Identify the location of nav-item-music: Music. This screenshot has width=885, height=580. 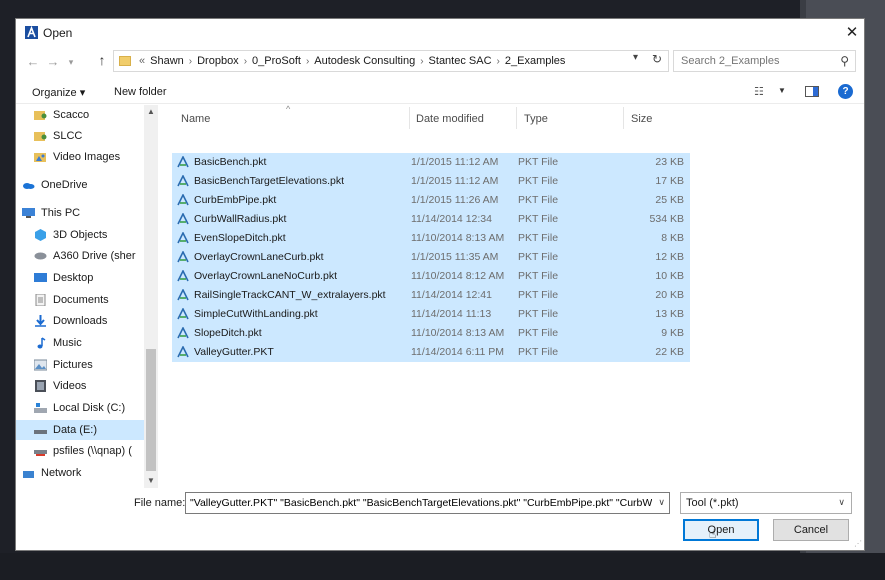
(80, 343).